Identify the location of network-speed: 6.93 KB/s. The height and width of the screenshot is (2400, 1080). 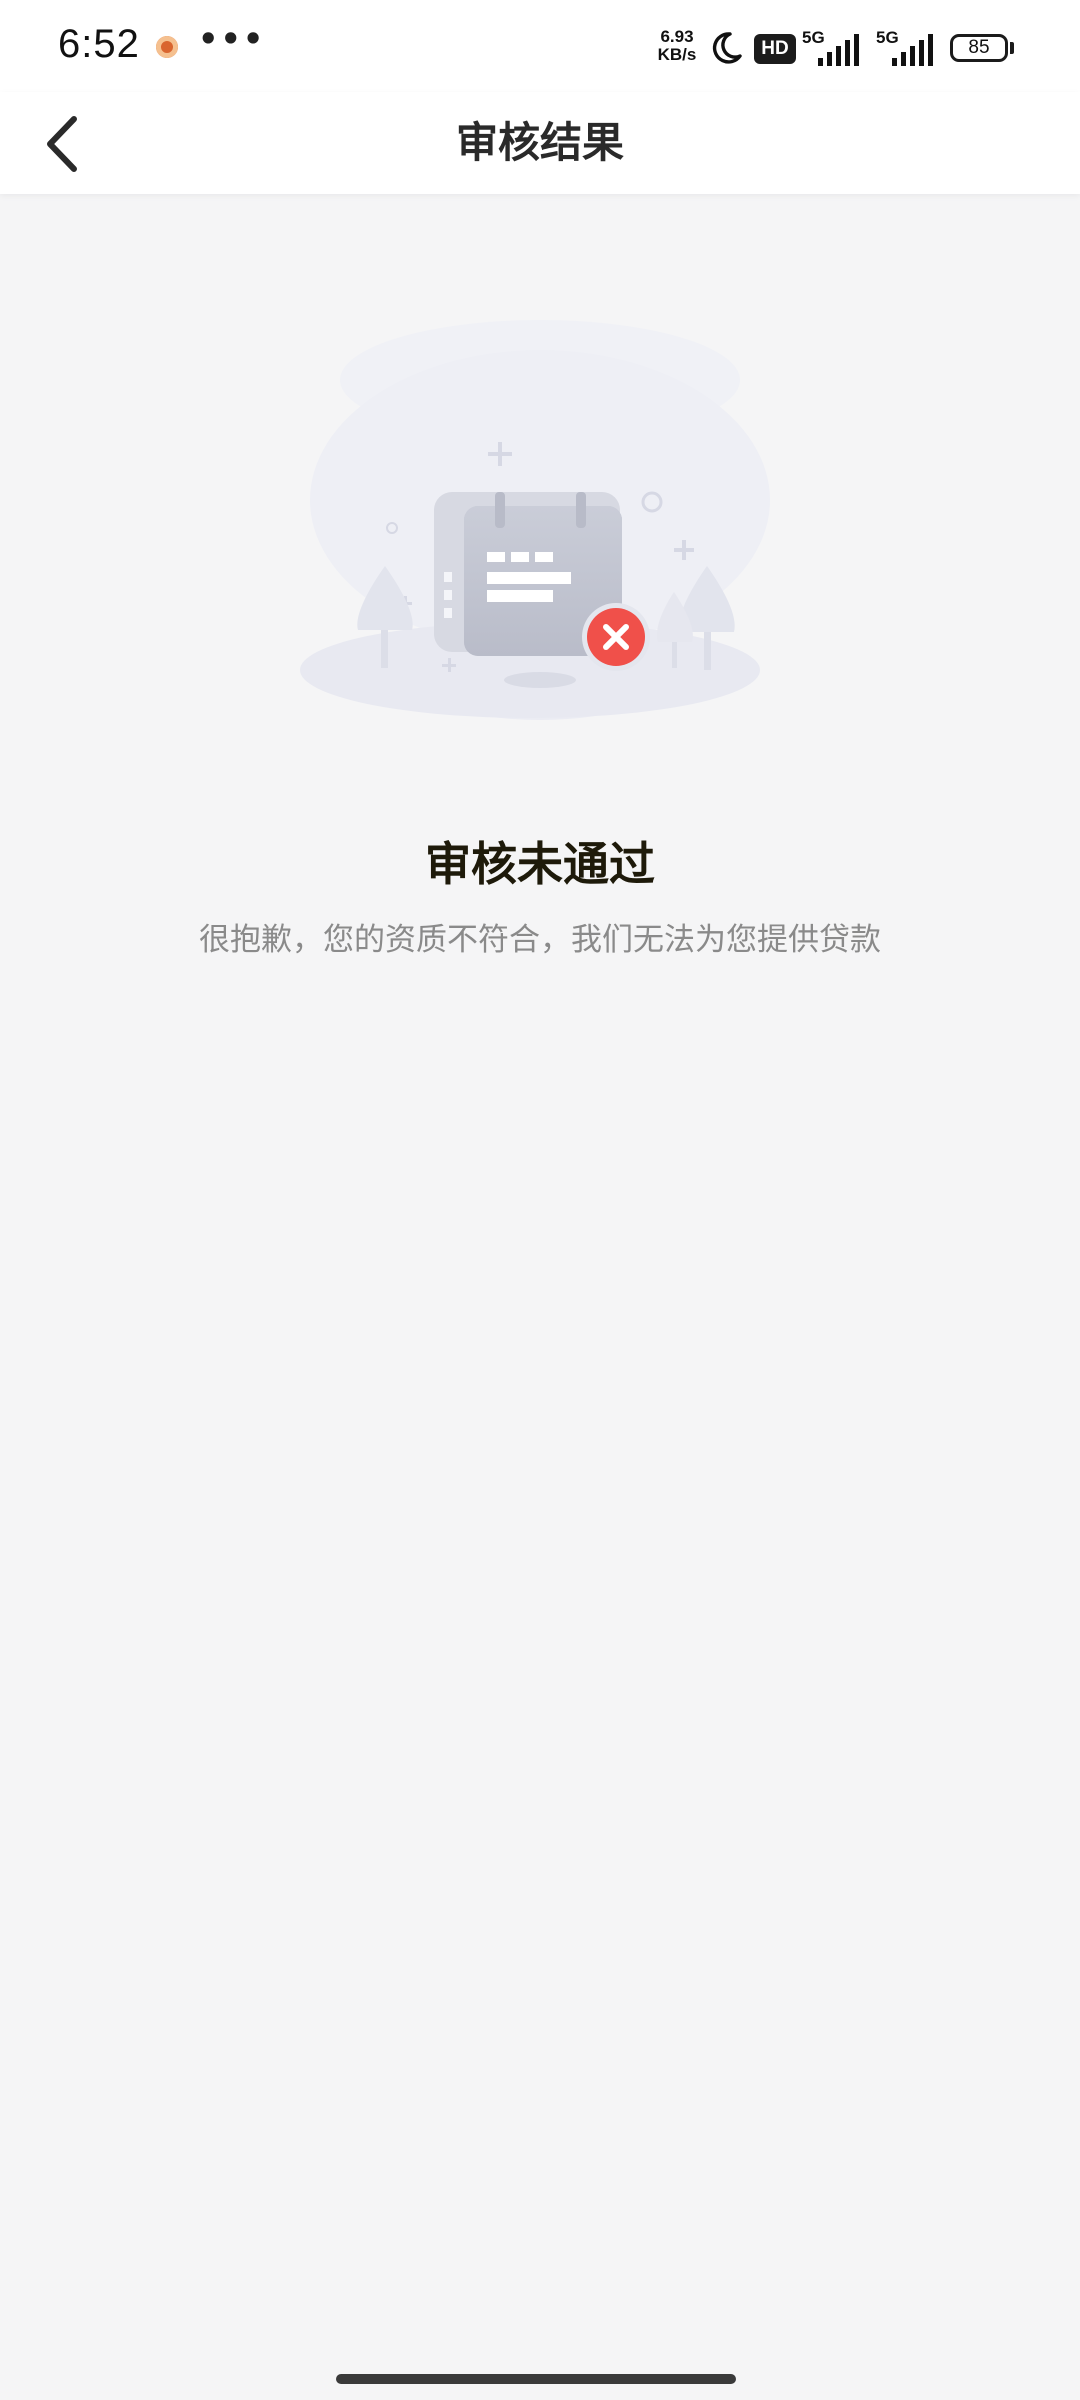
(677, 46).